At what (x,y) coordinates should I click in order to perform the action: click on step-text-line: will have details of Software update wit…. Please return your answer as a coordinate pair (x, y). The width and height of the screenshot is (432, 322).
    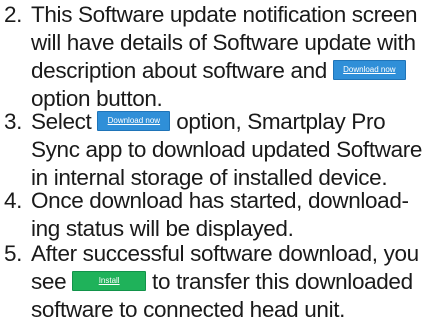
    Looking at the image, I should click on (223, 42).